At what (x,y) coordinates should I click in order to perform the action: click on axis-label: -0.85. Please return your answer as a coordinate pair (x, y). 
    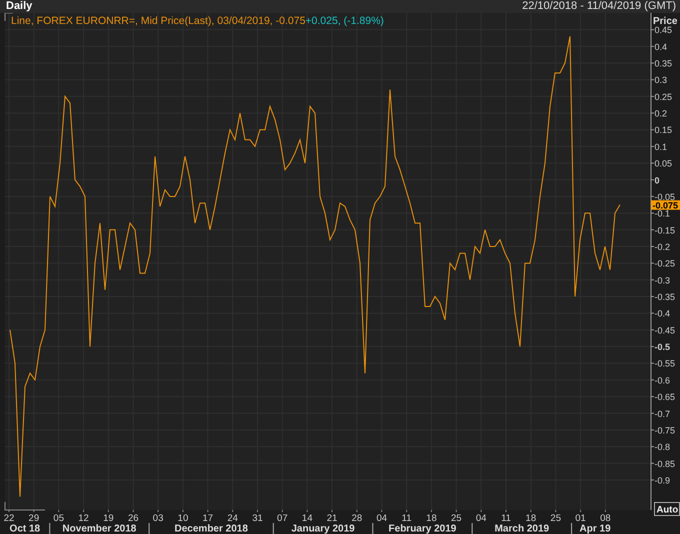
    Looking at the image, I should click on (665, 463).